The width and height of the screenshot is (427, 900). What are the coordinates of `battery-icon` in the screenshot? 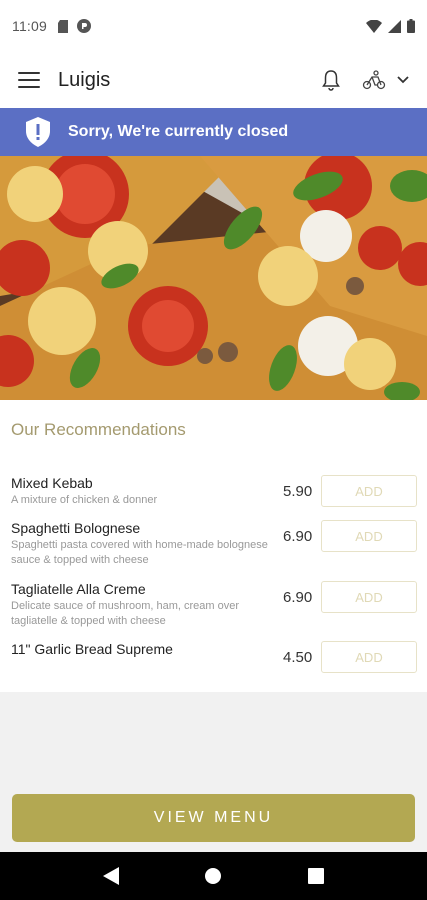 It's located at (411, 26).